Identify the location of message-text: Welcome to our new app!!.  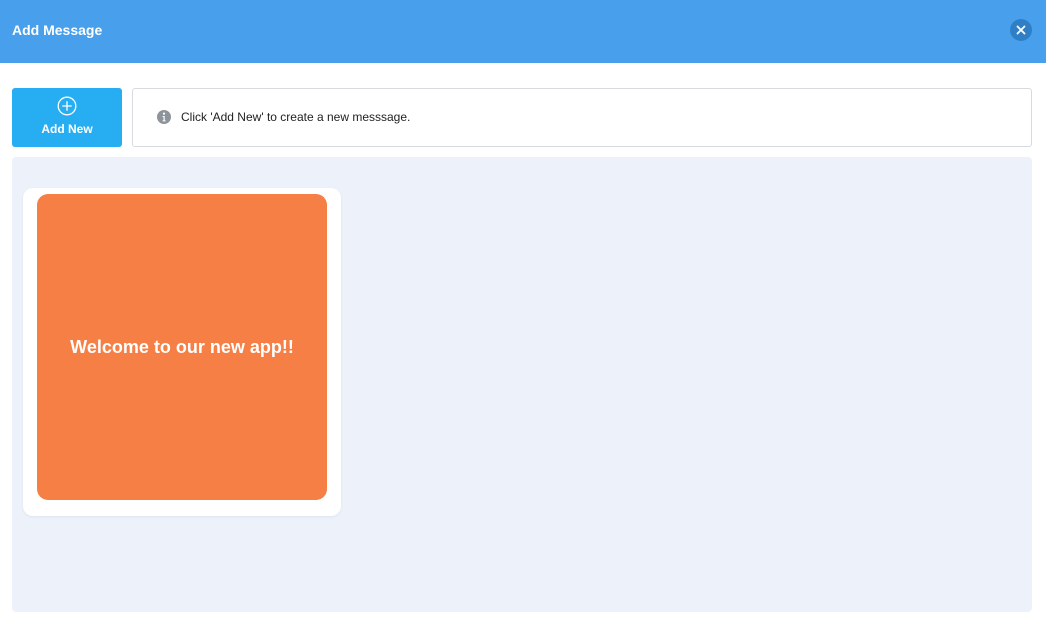
(182, 347).